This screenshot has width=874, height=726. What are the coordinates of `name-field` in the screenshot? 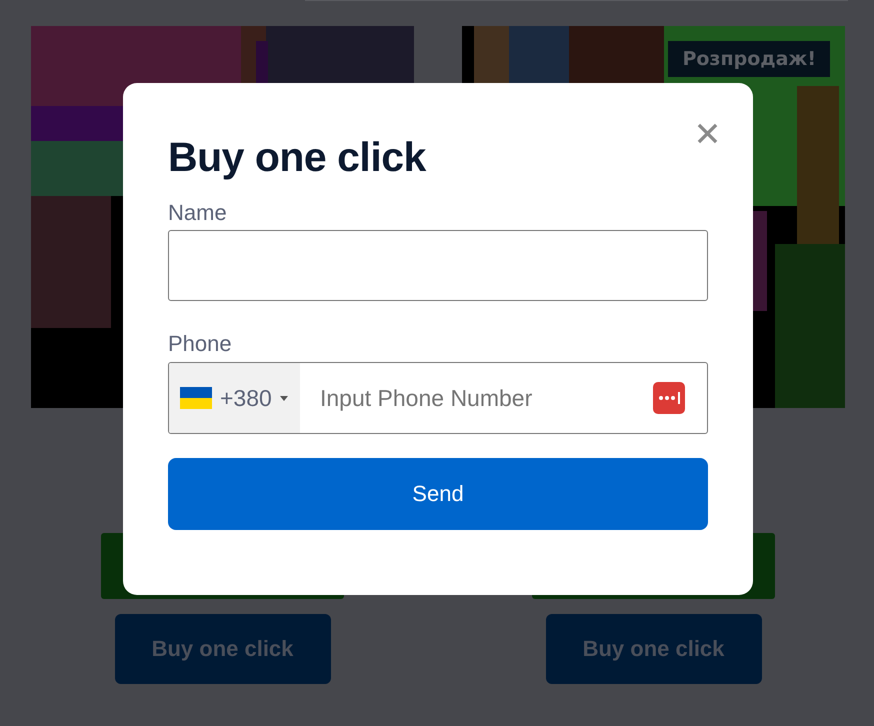 It's located at (438, 265).